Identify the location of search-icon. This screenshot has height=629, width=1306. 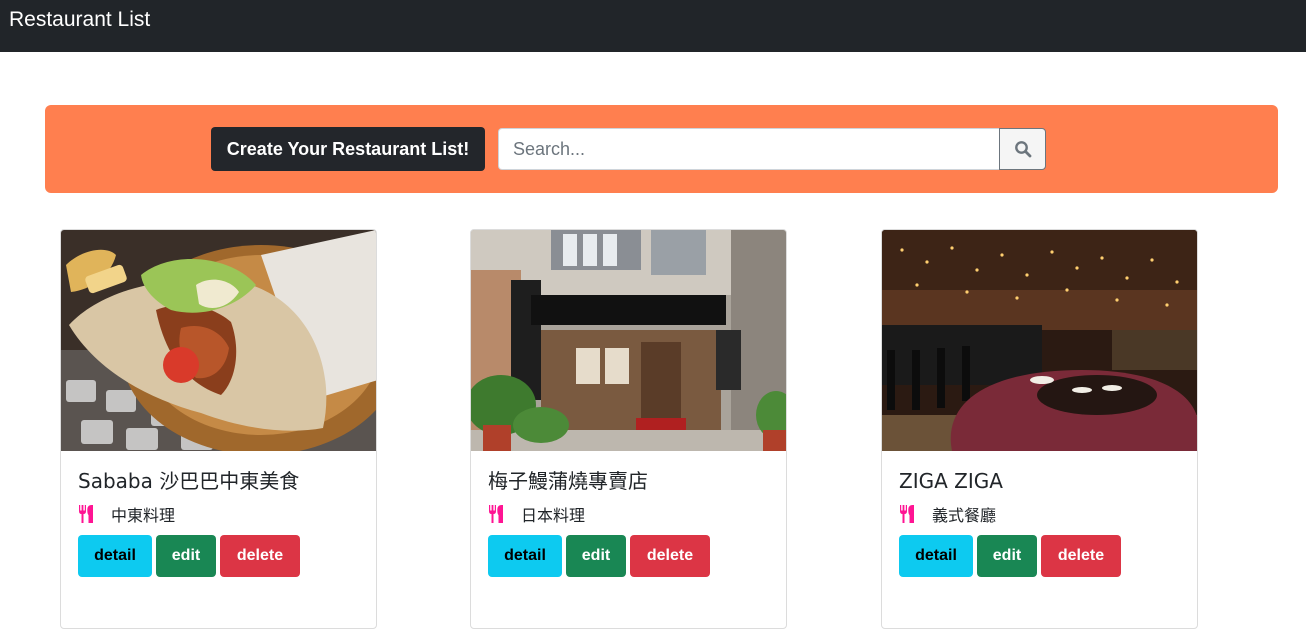
(1023, 149).